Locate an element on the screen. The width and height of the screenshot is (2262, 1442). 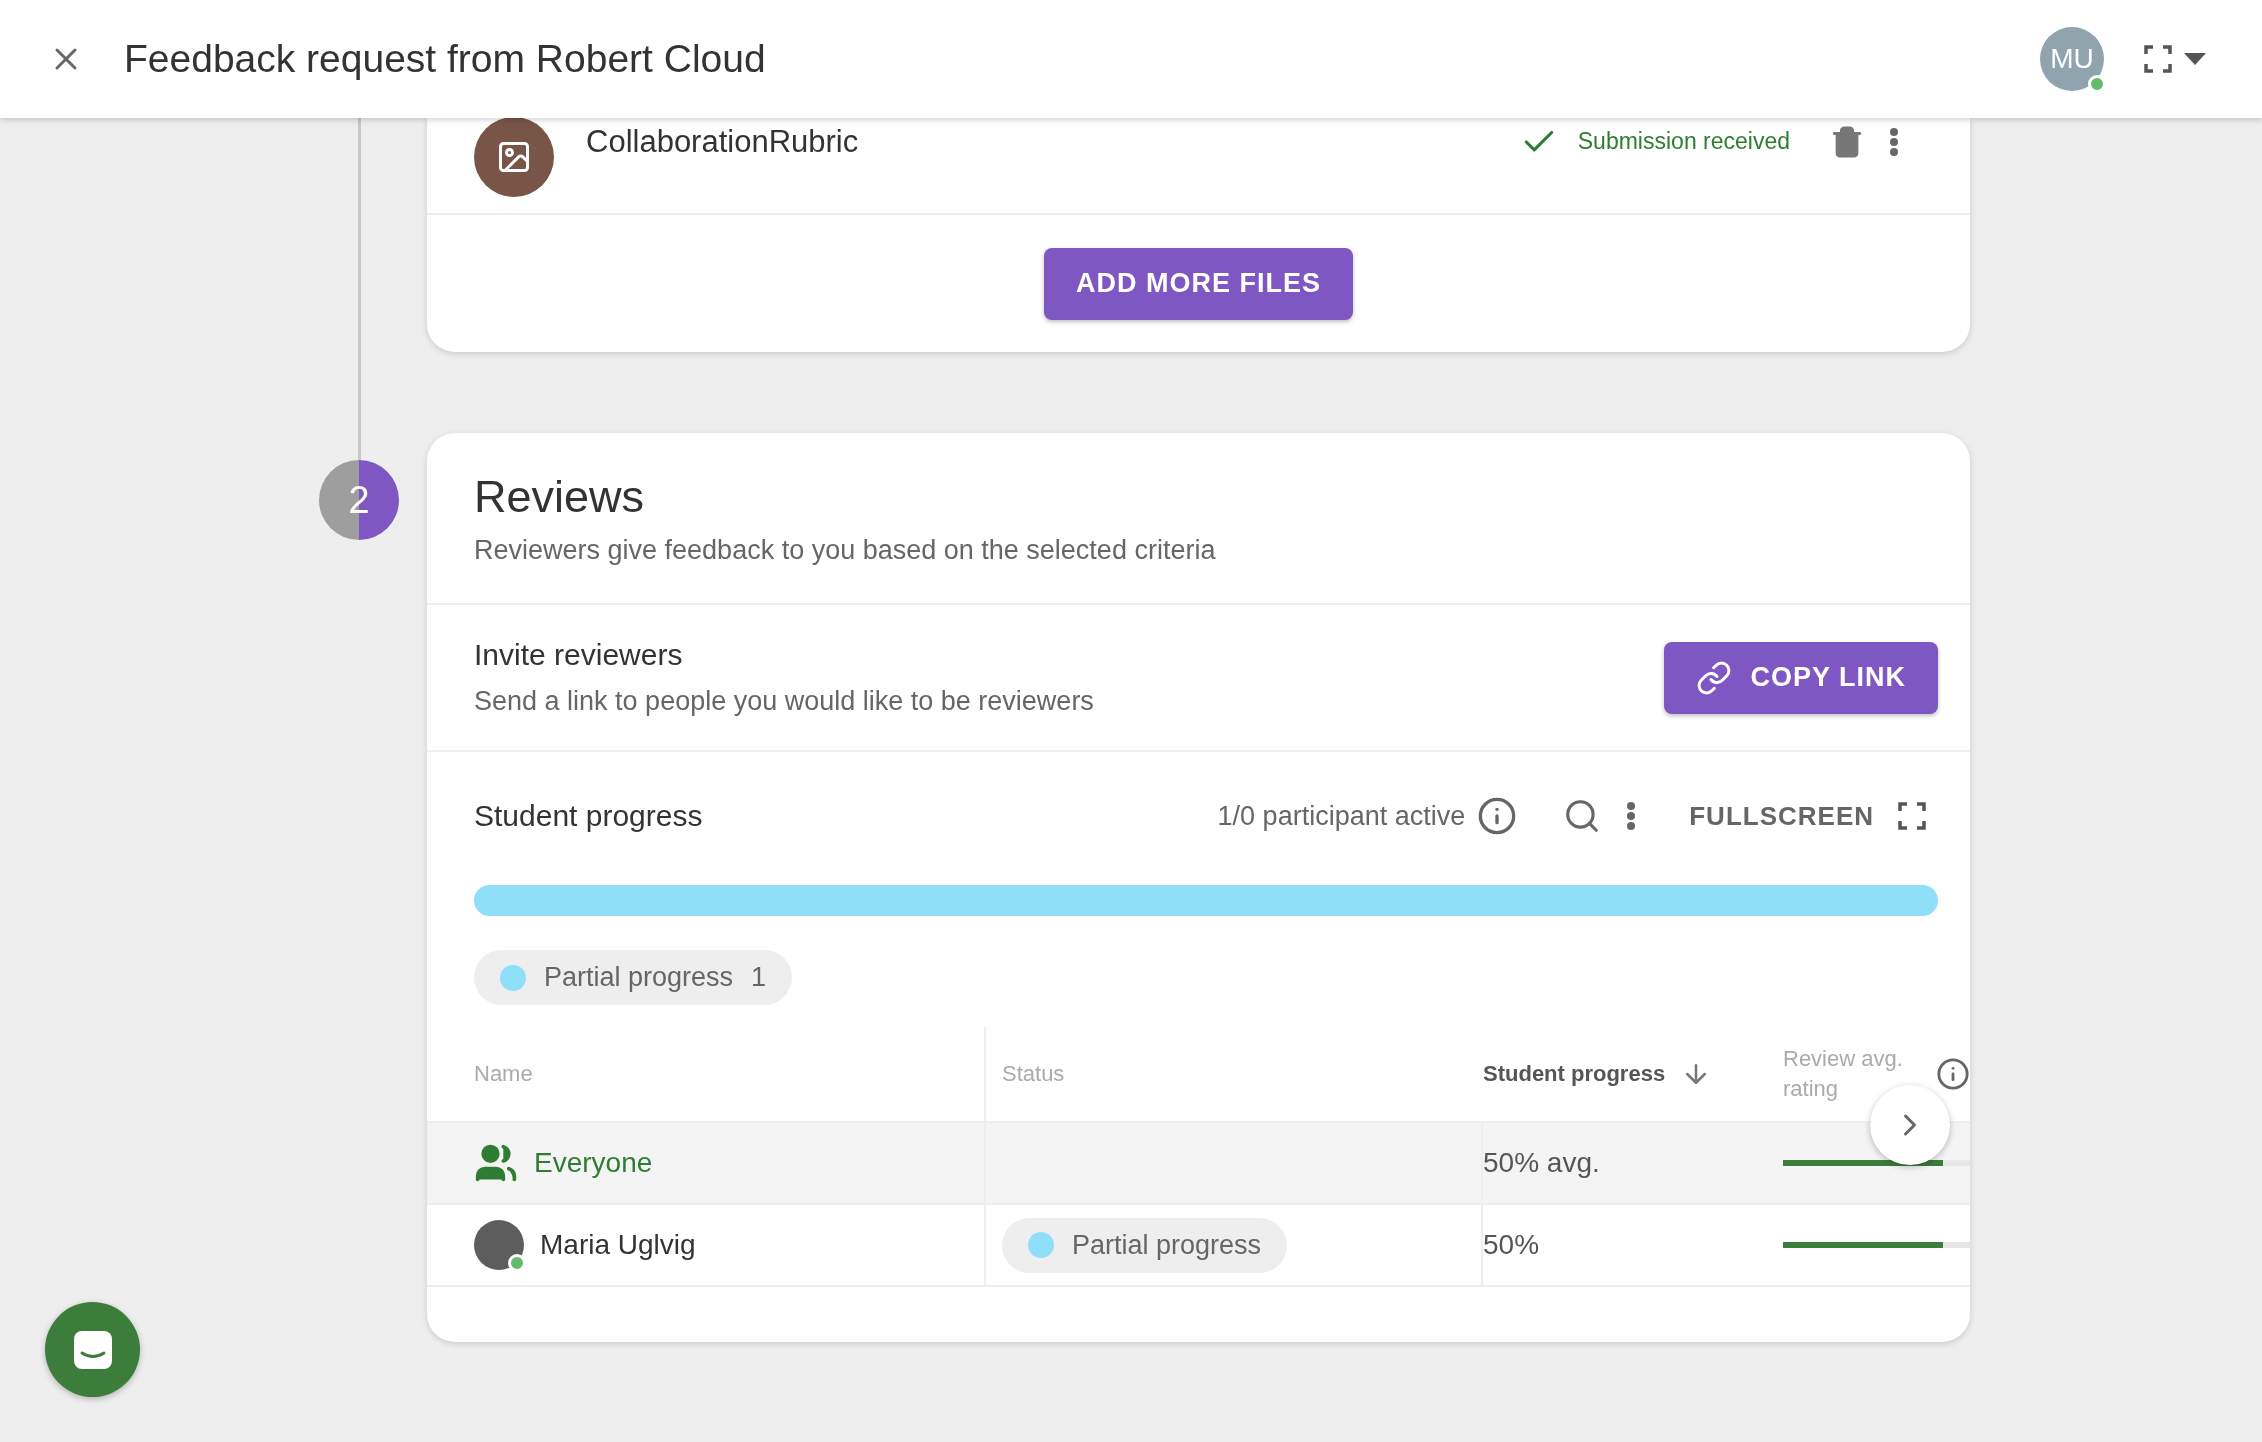
link-icon is located at coordinates (1714, 677).